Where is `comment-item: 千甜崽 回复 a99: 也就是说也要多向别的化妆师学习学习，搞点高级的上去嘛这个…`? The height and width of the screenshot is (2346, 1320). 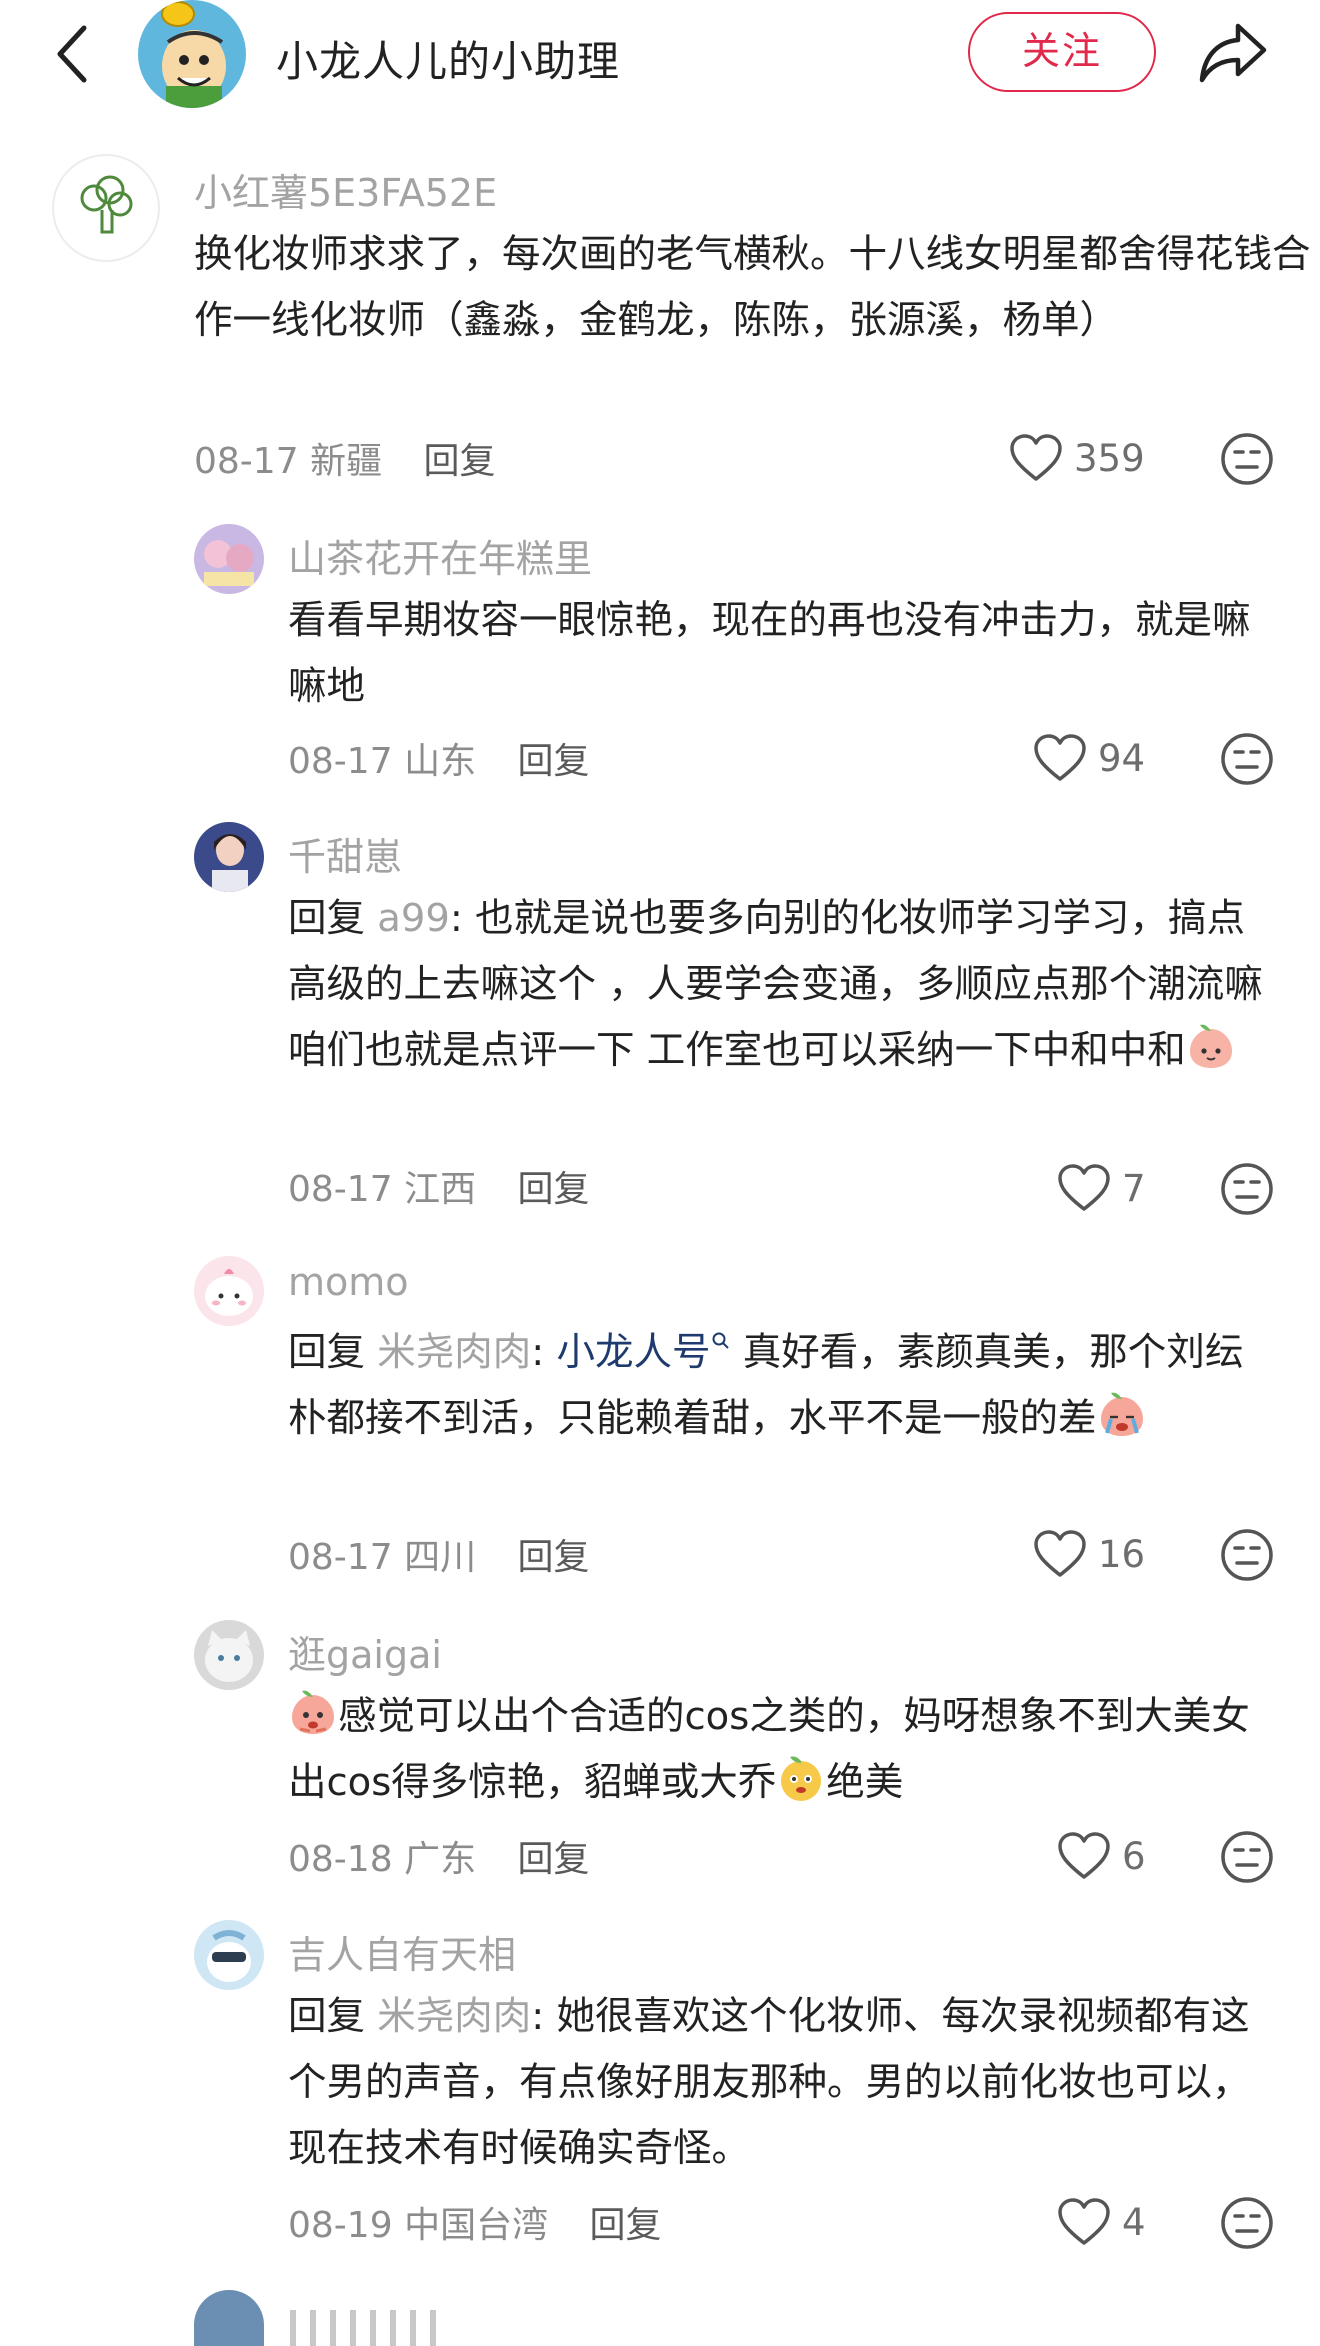
comment-item: 千甜崽 回复 a99: 也就是说也要多向别的化妆师学习学习，搞点高级的上去嘛这个… is located at coordinates (739, 1022).